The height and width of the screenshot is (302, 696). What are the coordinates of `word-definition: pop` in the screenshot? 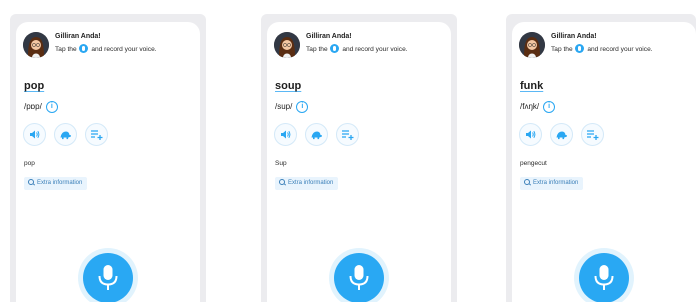 It's located at (29, 163).